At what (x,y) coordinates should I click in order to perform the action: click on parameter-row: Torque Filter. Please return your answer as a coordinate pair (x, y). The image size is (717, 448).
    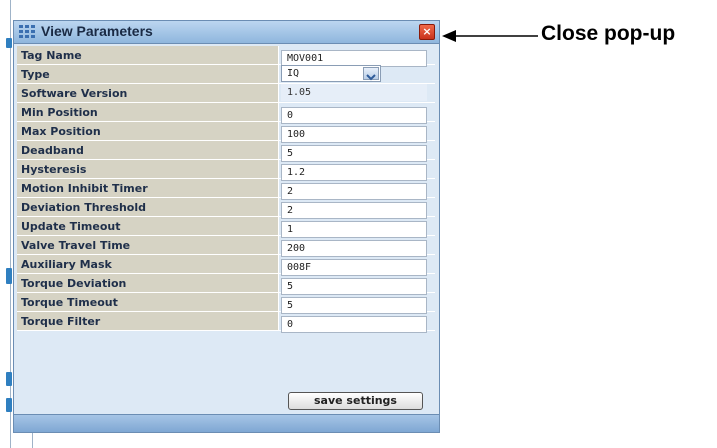
    Looking at the image, I should click on (226, 322).